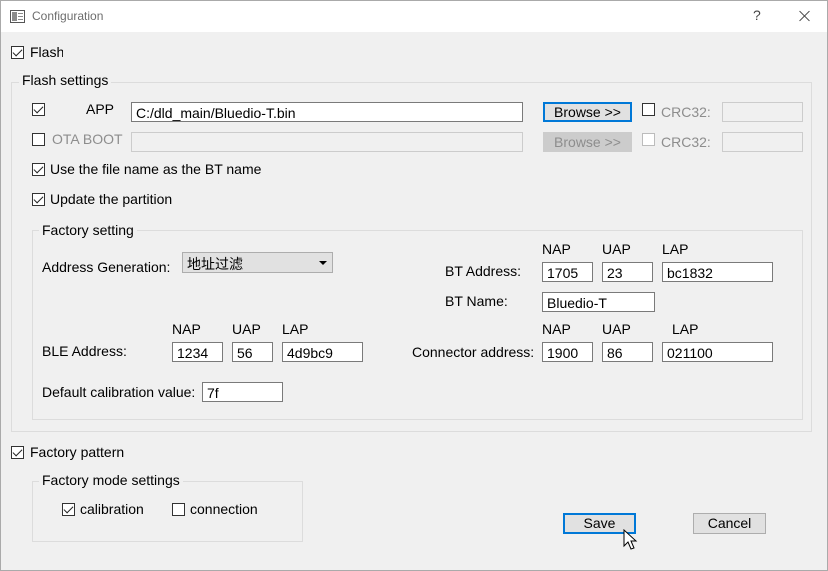 This screenshot has height=571, width=828. Describe the element at coordinates (68, 16) in the screenshot. I see `window-title: Configuration` at that location.